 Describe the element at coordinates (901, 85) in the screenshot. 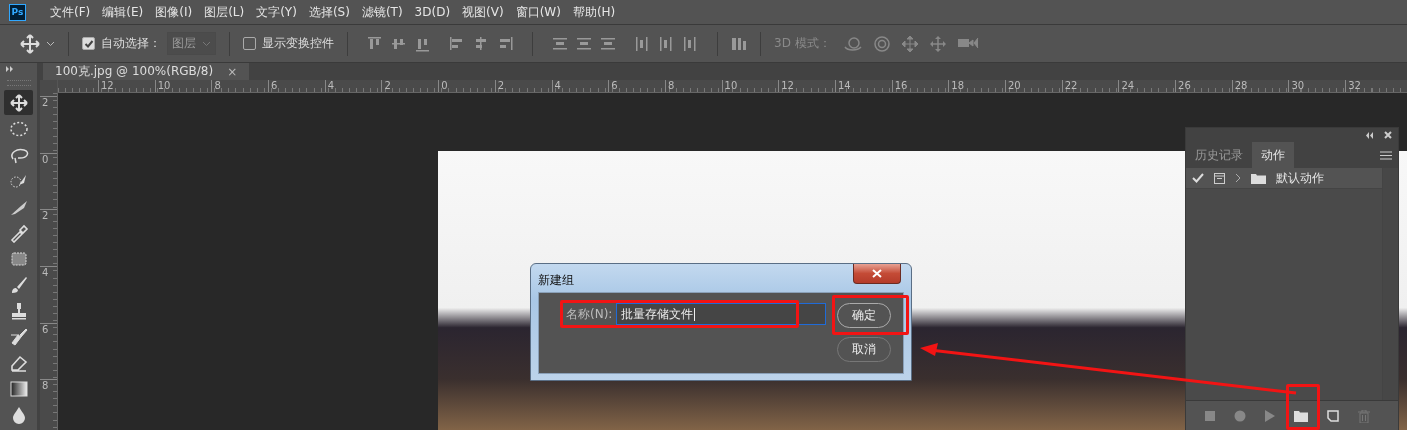

I see `ruler-number: 16` at that location.